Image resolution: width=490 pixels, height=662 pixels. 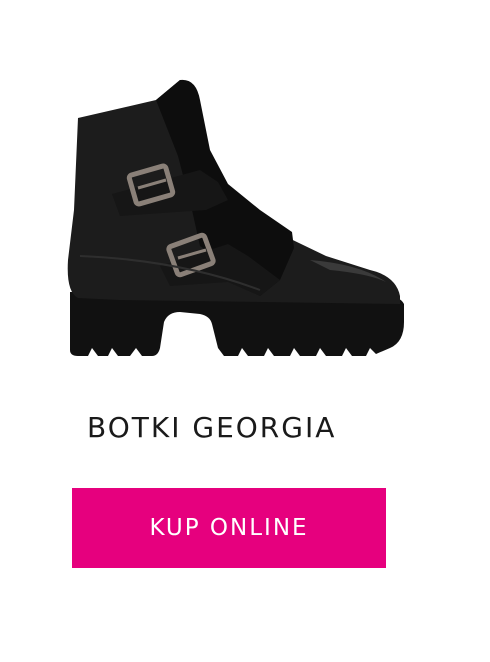 I want to click on buy-online-button: KUP ONLINE, so click(x=229, y=528).